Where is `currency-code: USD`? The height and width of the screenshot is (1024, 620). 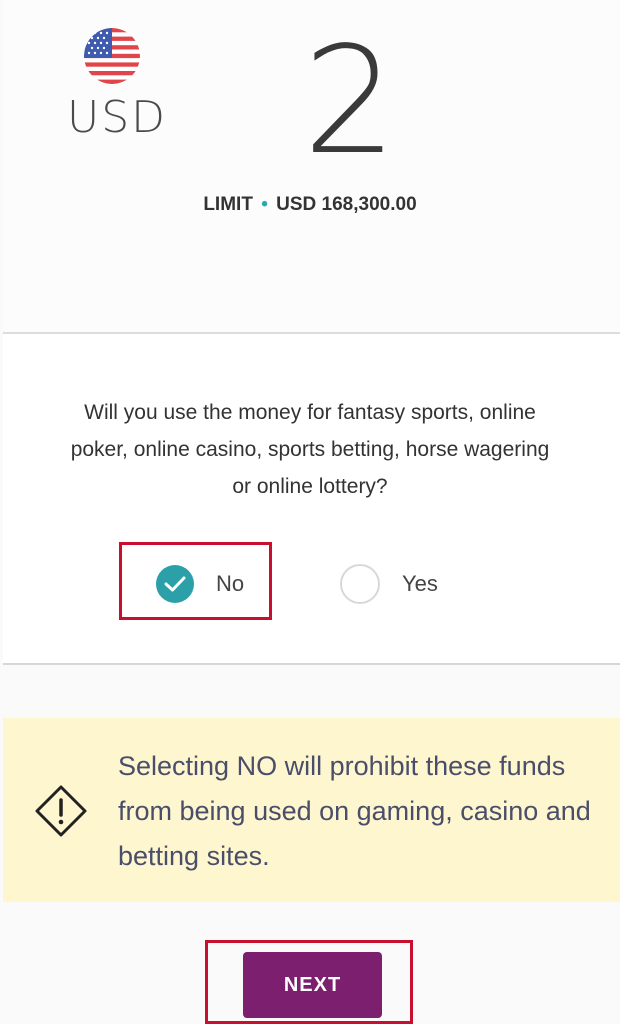 currency-code: USD is located at coordinates (117, 117).